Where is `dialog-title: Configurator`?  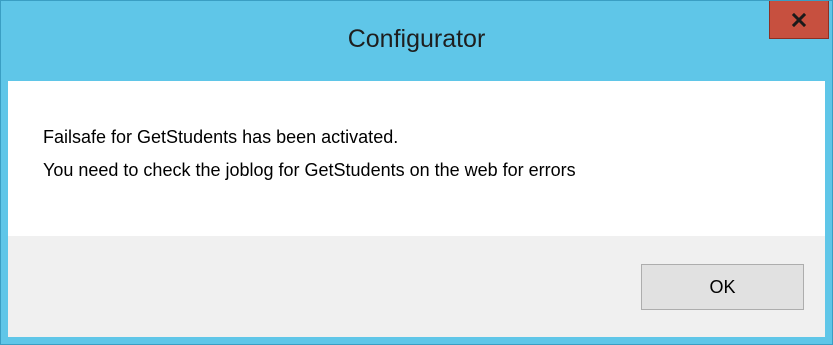 dialog-title: Configurator is located at coordinates (416, 39).